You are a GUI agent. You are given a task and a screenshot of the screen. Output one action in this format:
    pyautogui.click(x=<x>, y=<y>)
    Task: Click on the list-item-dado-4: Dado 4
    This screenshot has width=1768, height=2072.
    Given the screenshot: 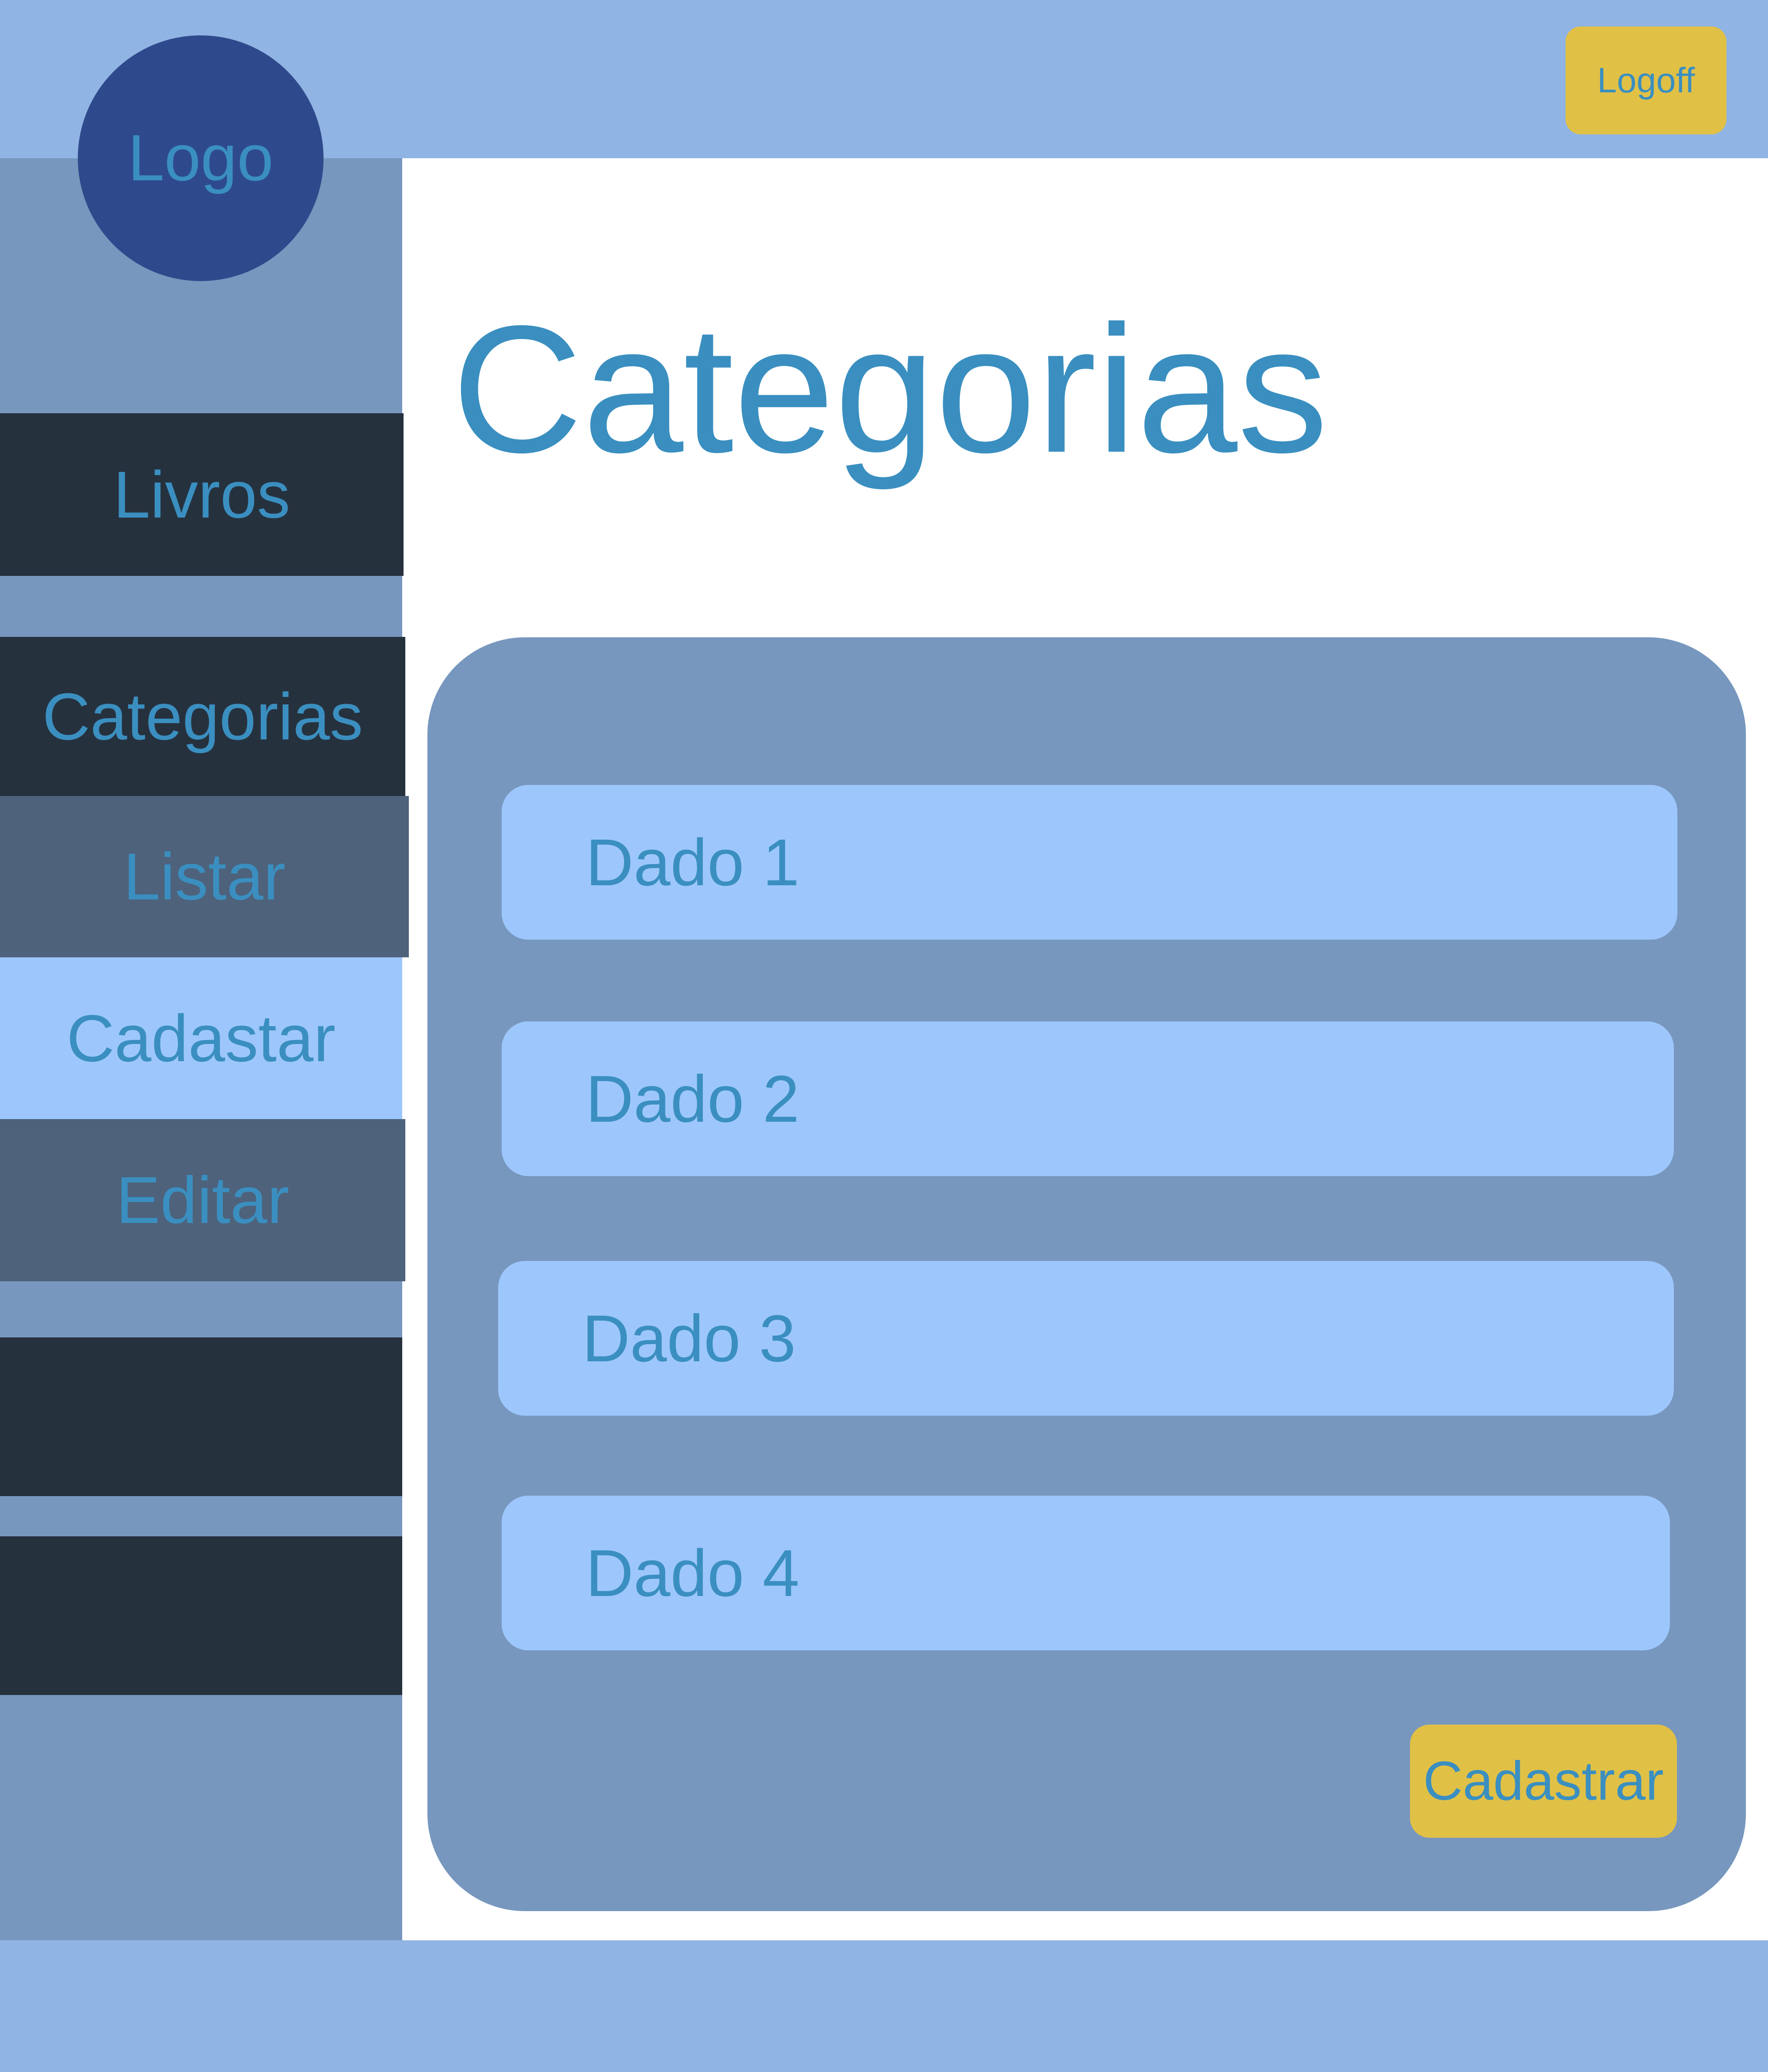 What is the action you would take?
    pyautogui.click(x=1086, y=1573)
    